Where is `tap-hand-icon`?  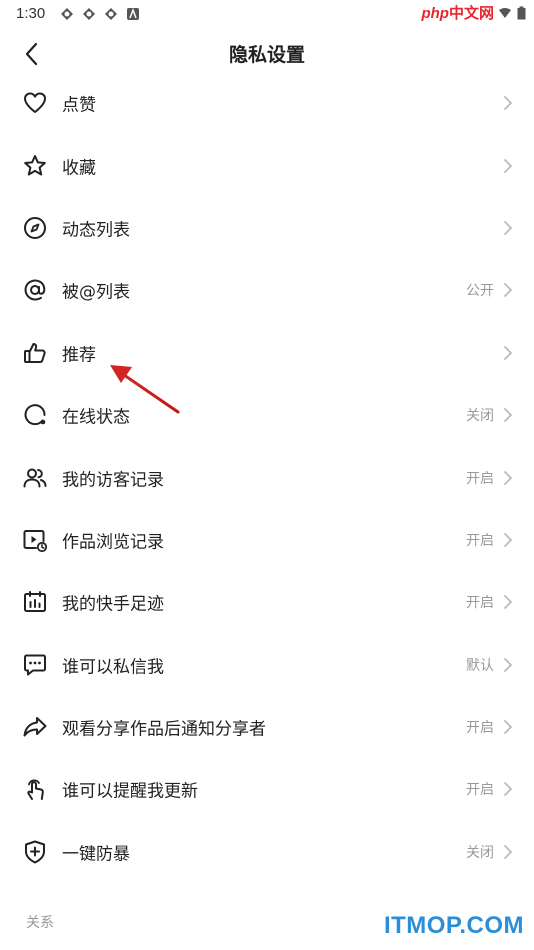
tap-hand-icon is located at coordinates (35, 789).